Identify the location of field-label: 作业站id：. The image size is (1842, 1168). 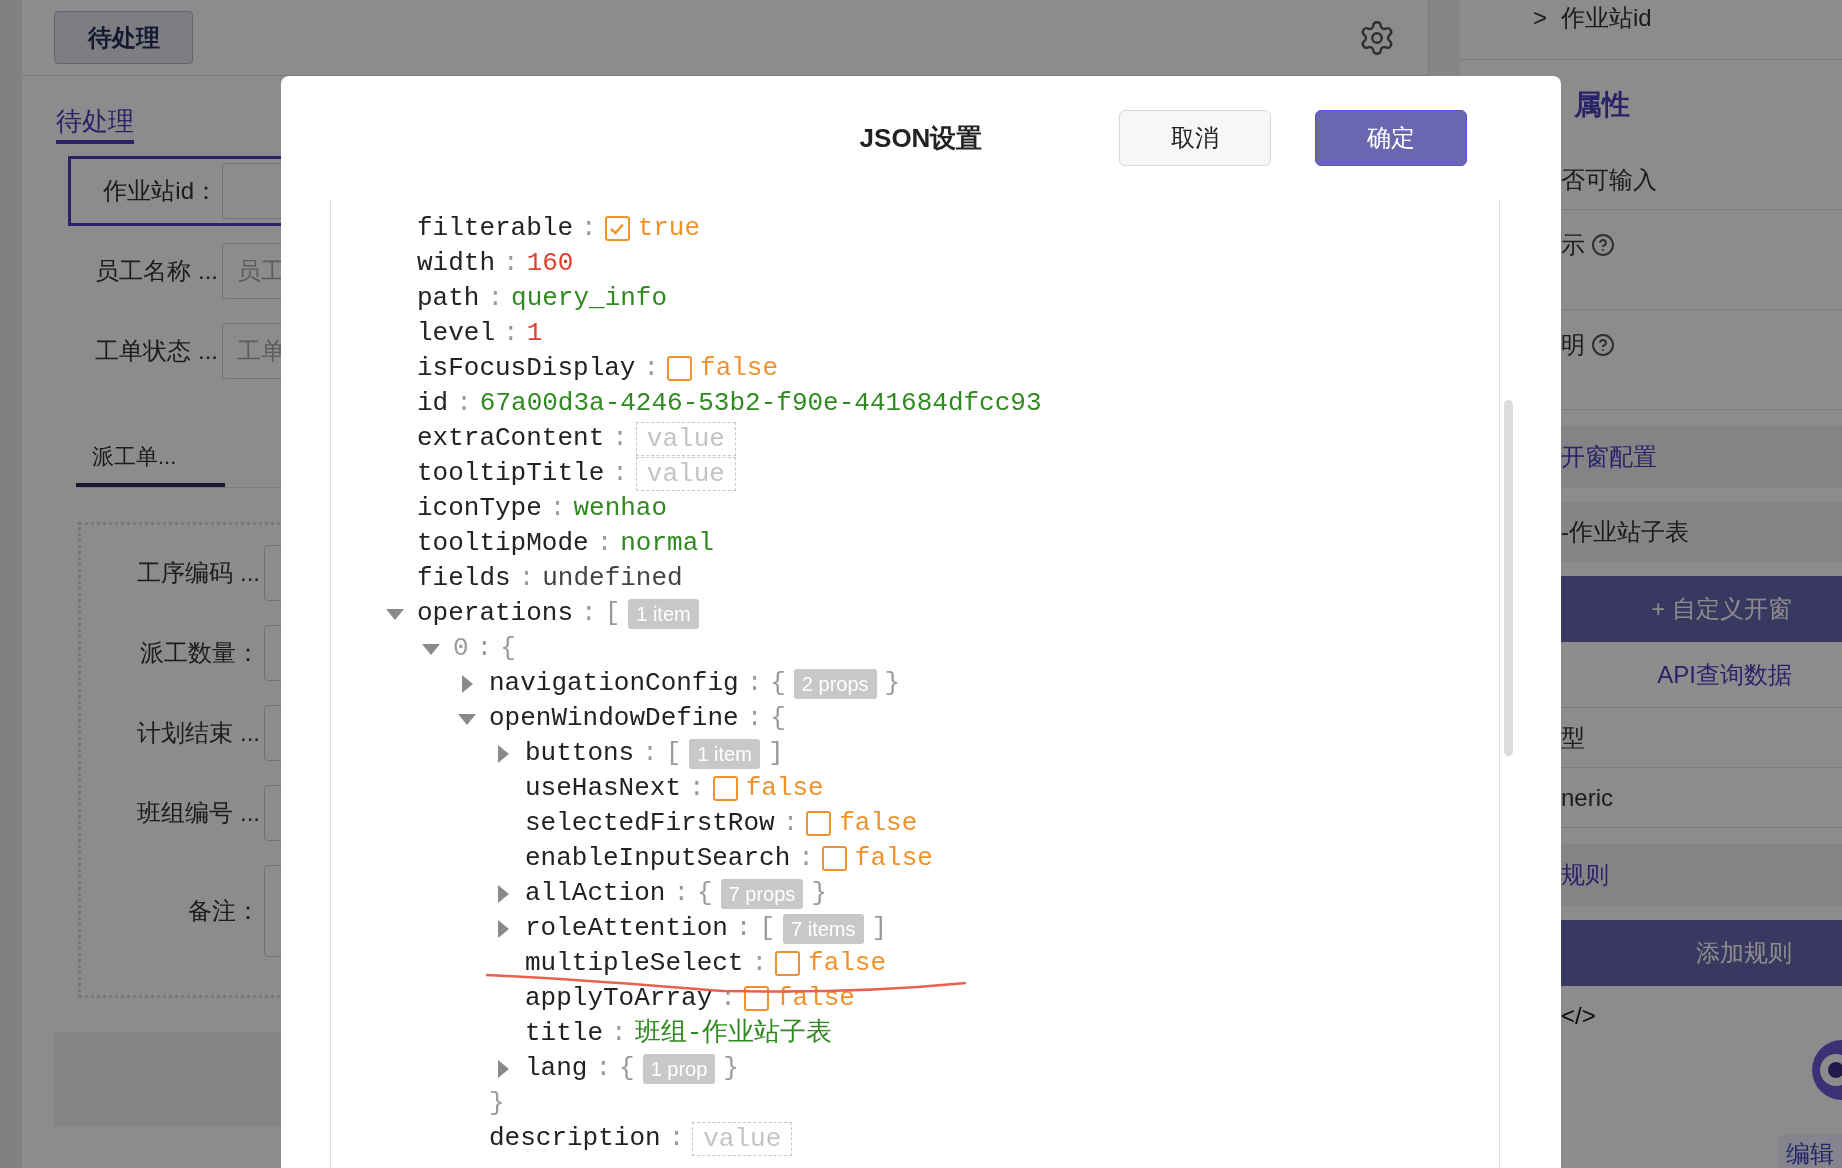
(160, 191).